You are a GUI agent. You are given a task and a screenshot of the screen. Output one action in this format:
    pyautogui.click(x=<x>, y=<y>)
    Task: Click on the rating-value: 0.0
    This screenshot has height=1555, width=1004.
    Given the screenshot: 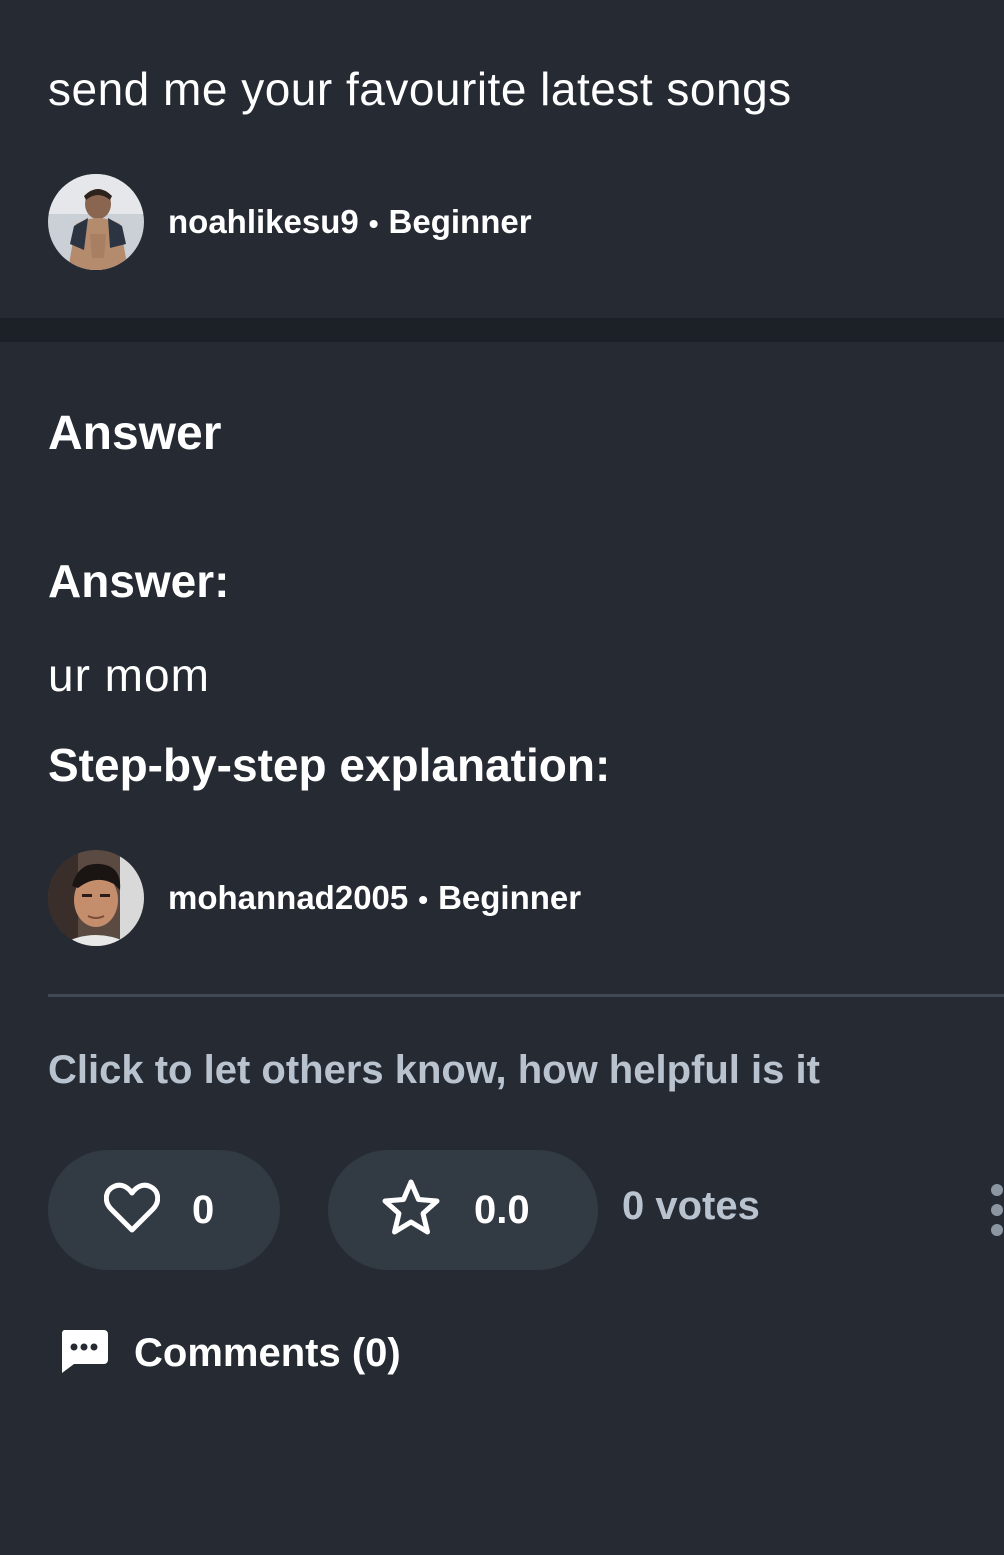 What is the action you would take?
    pyautogui.click(x=502, y=1209)
    